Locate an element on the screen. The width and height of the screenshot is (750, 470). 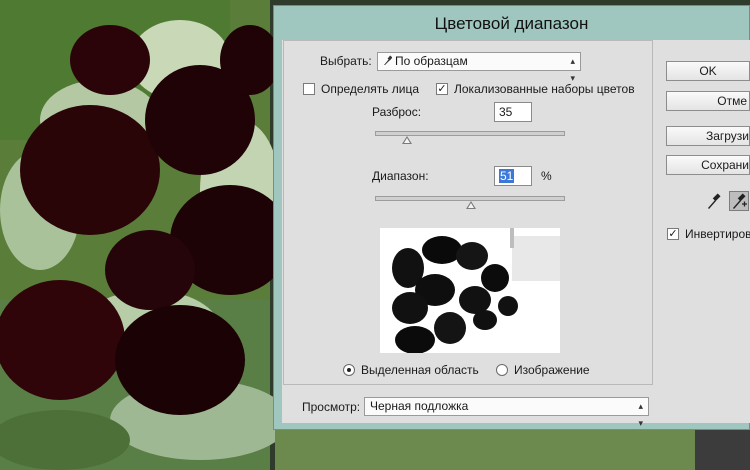
localized-label: Локализованные наборы цветов is located at coordinates (544, 89).